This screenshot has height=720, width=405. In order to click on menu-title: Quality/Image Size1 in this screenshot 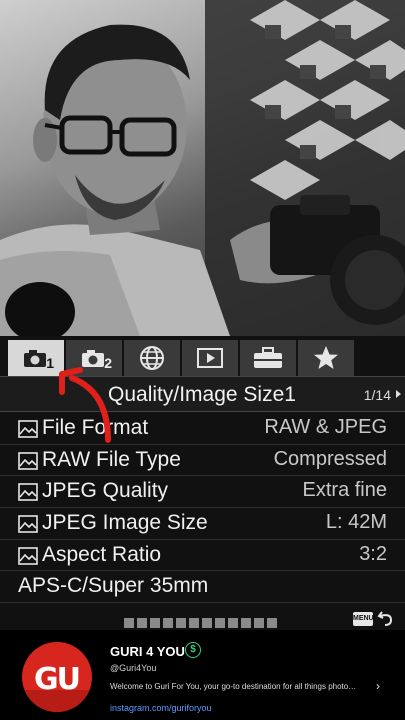, I will do `click(202, 394)`.